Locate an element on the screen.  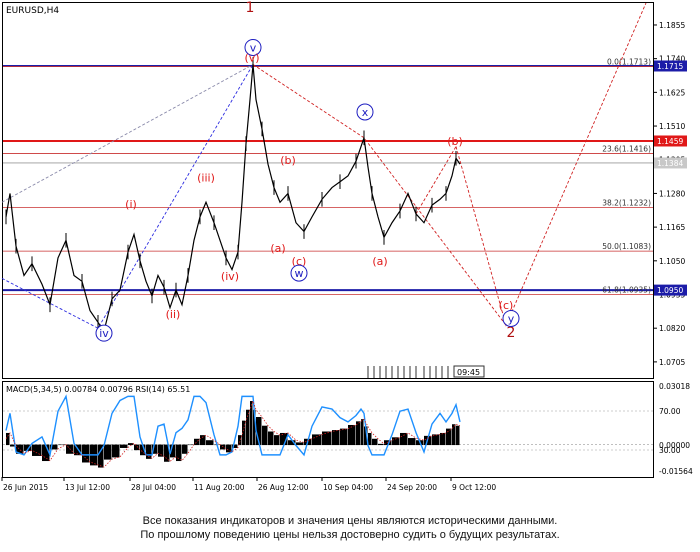
wave-label-4: iv is located at coordinates (104, 333).